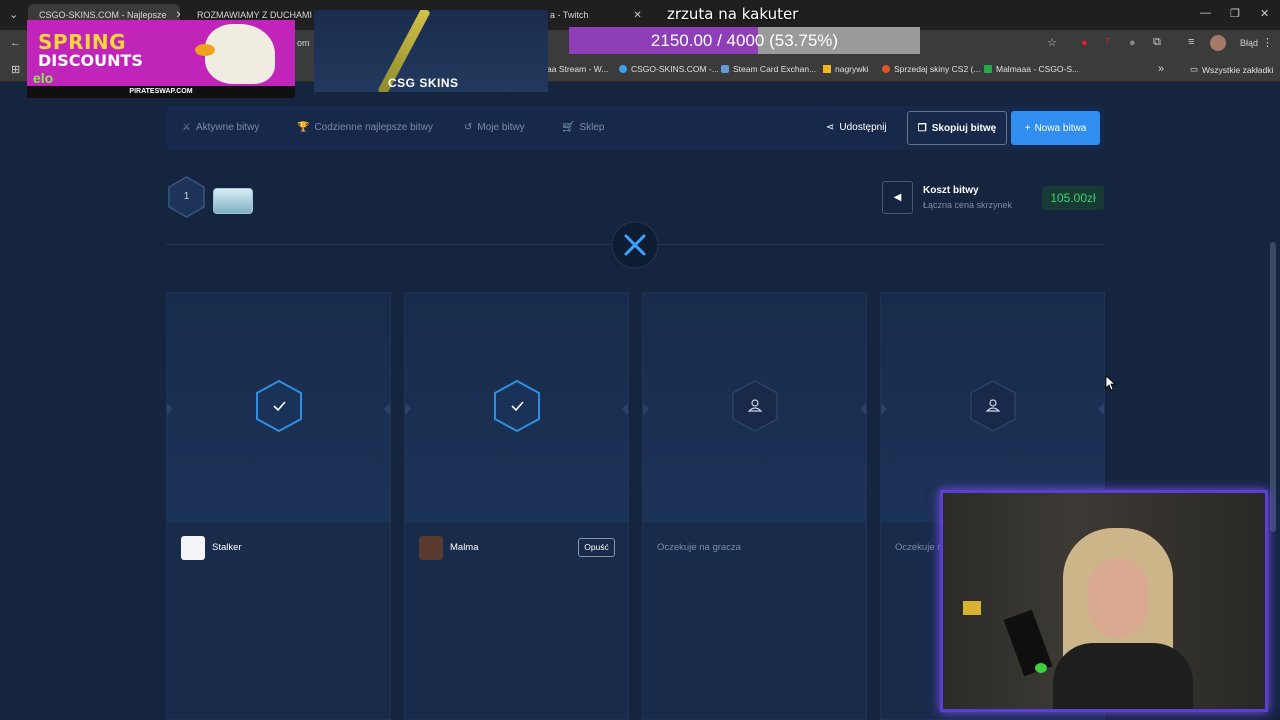  What do you see at coordinates (754, 548) in the screenshot?
I see `player-row: Oczekuje na gracza` at bounding box center [754, 548].